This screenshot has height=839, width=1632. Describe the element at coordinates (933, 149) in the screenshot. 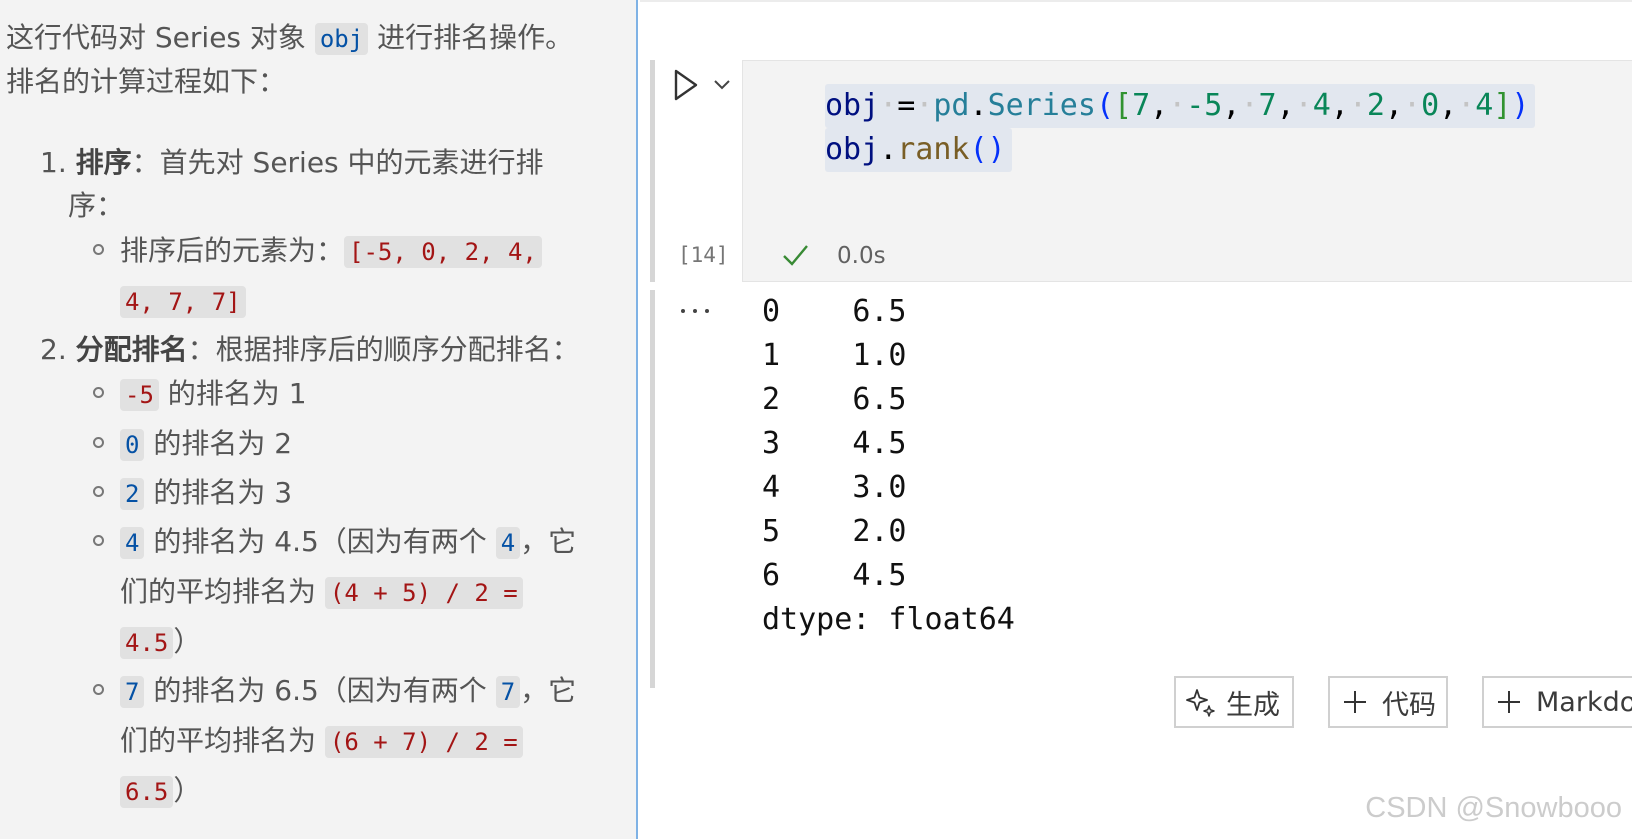

I see `code-token: rank` at that location.